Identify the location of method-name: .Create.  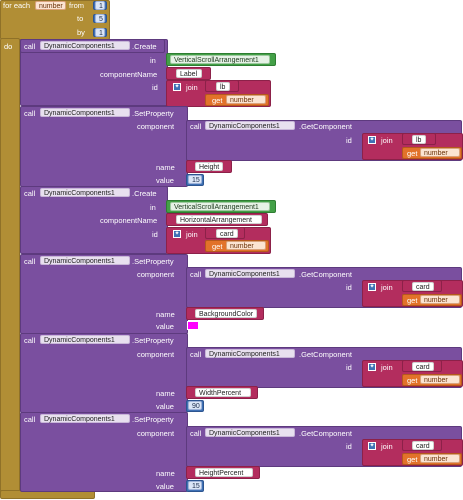
(144, 46).